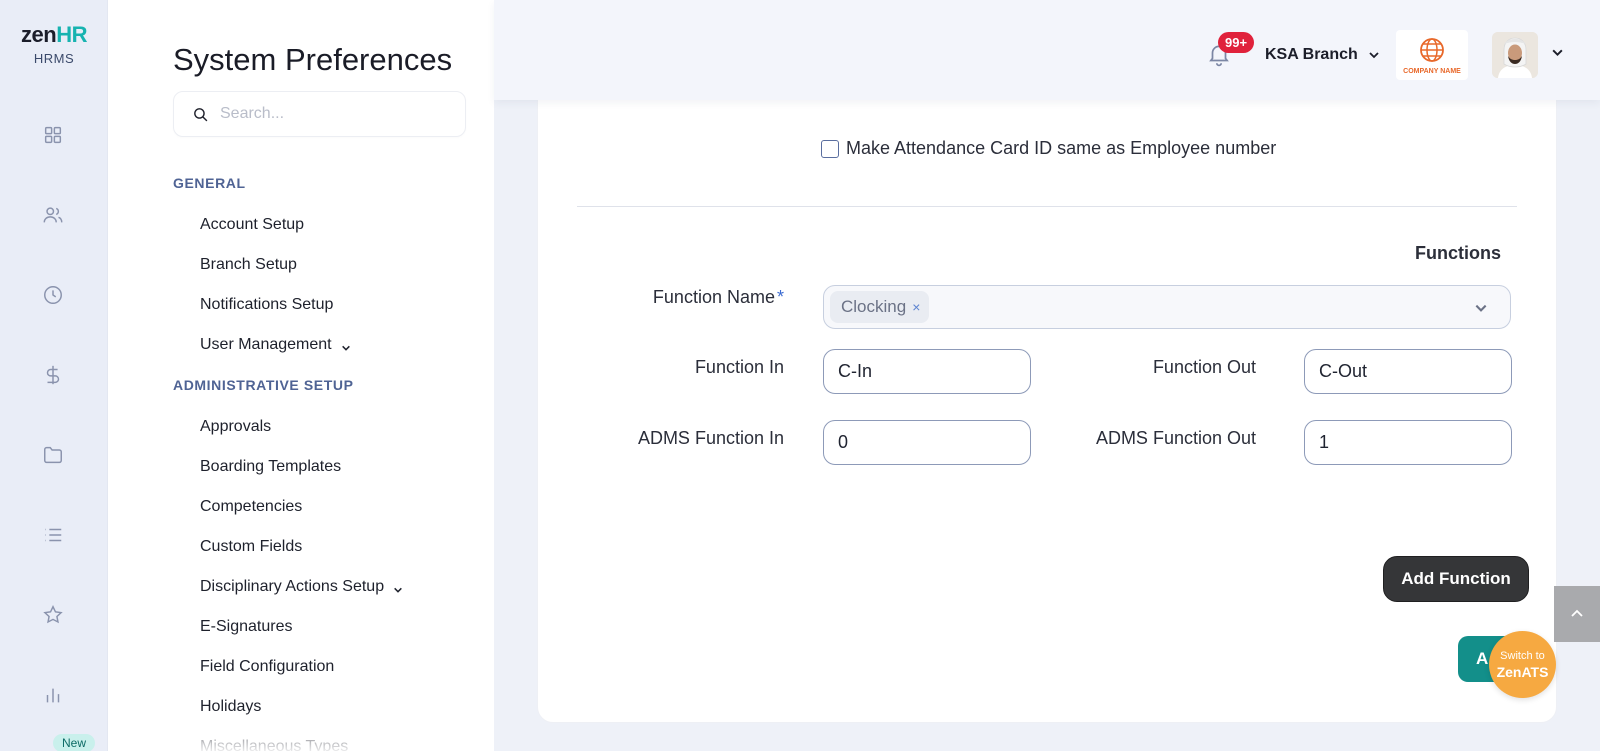  Describe the element at coordinates (263, 385) in the screenshot. I see `section-heading-administrative-setup: ADMINISTRATIVE SETUP` at that location.